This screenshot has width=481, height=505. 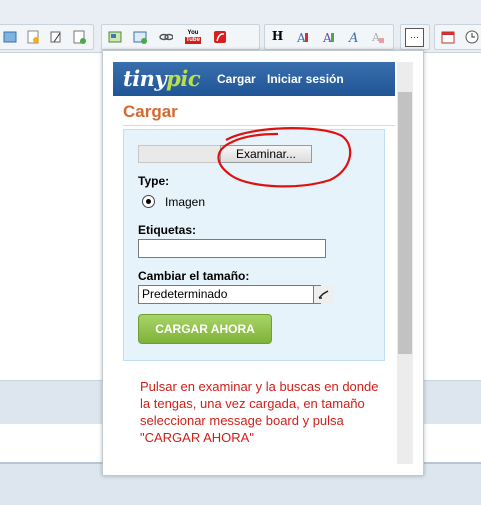 I want to click on type-image-label: Imagen, so click(x=185, y=202).